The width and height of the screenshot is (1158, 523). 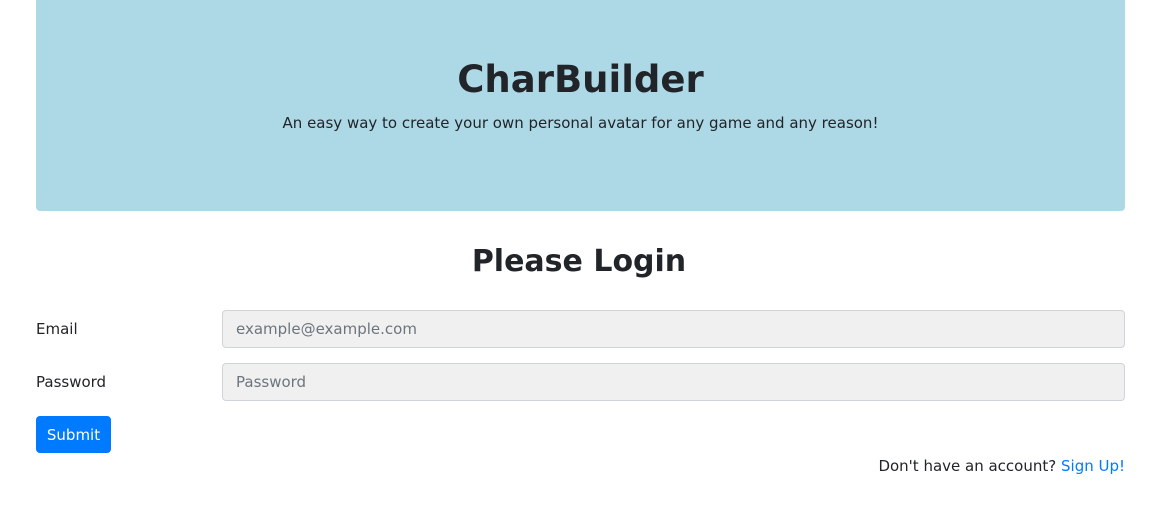 I want to click on signup-prompt: Don't have an account? Sign Up!, so click(x=1001, y=466).